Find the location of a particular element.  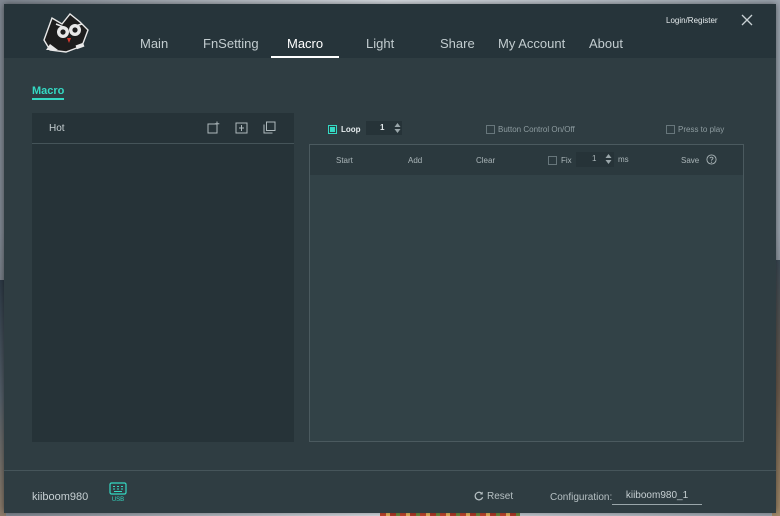

import-icon is located at coordinates (241, 127).